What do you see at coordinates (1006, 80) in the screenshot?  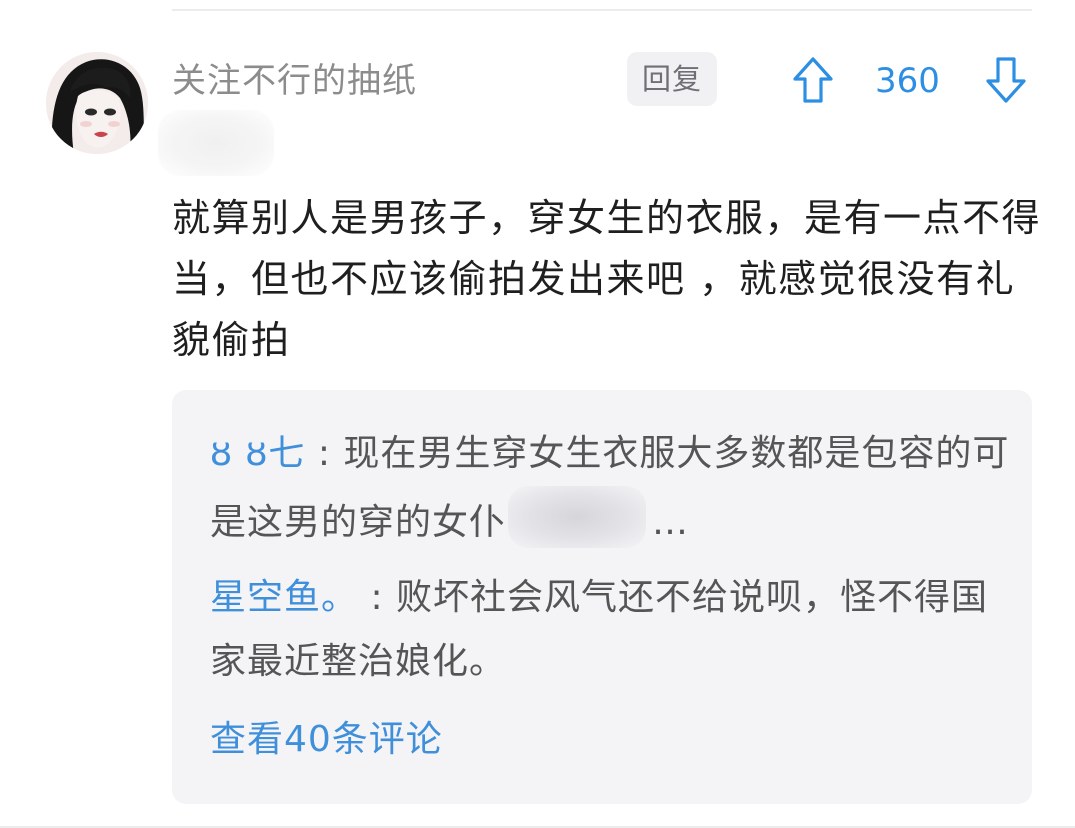 I see `arrow-down-icon` at bounding box center [1006, 80].